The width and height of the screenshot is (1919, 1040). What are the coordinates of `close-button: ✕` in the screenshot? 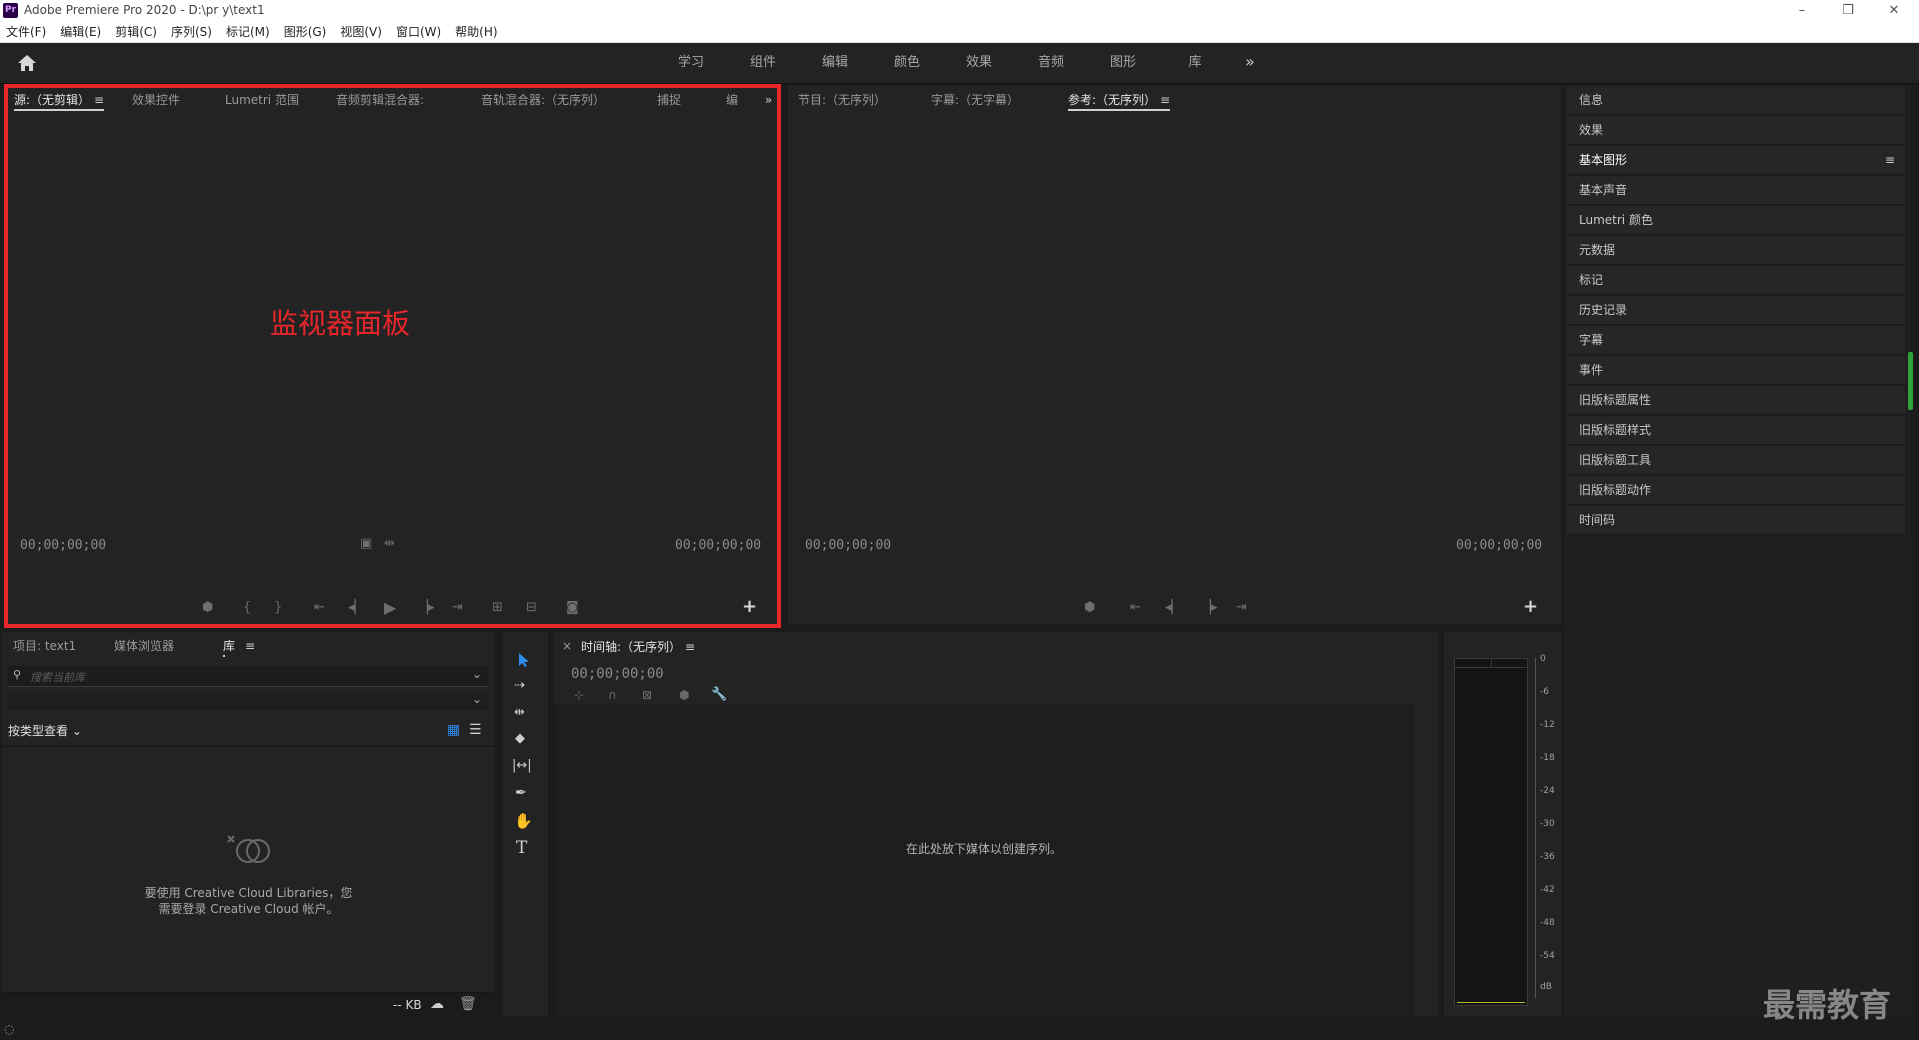 It's located at (1894, 11).